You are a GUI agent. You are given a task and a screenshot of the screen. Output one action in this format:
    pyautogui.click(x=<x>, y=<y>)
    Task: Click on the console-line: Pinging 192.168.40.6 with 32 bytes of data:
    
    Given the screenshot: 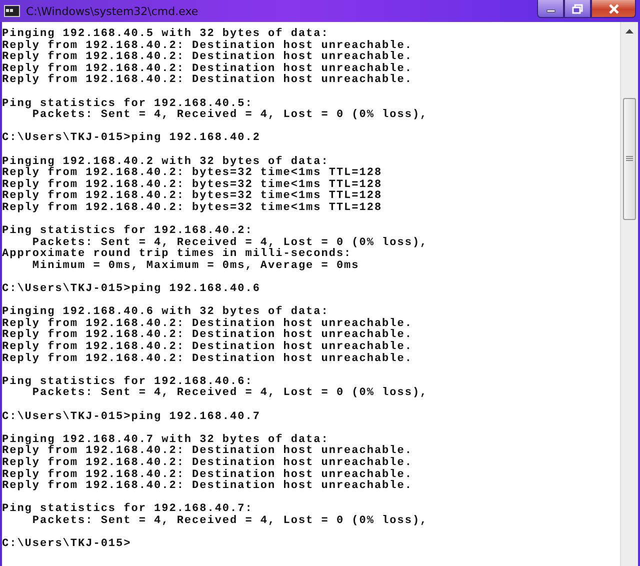 What is the action you would take?
    pyautogui.click(x=165, y=312)
    